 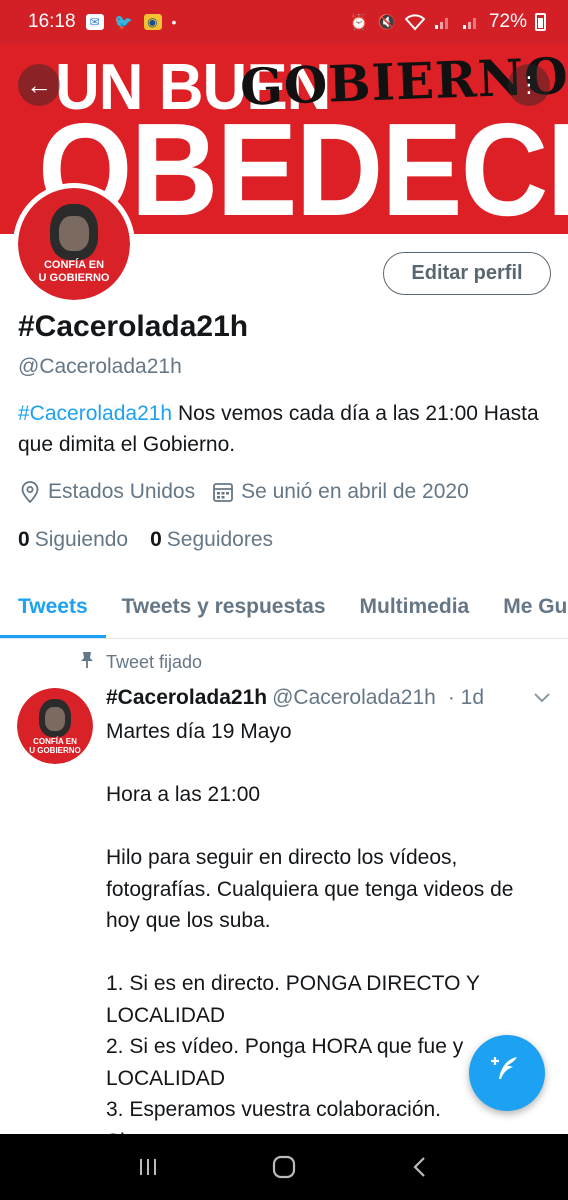 I want to click on twitter-icon: 🐦, so click(x=123, y=22).